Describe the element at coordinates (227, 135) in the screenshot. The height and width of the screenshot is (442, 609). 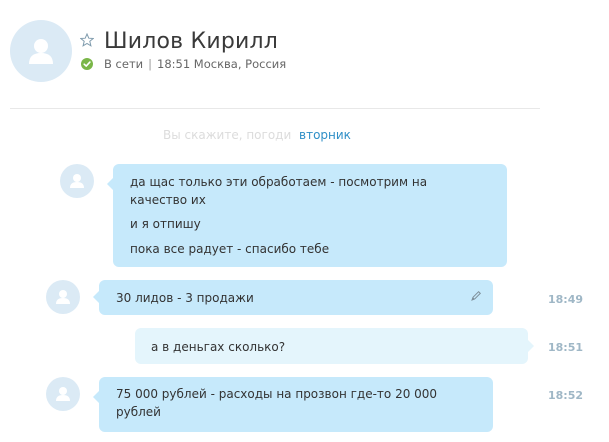
I see `faded-preview-text: Вы скажите, погоди` at that location.